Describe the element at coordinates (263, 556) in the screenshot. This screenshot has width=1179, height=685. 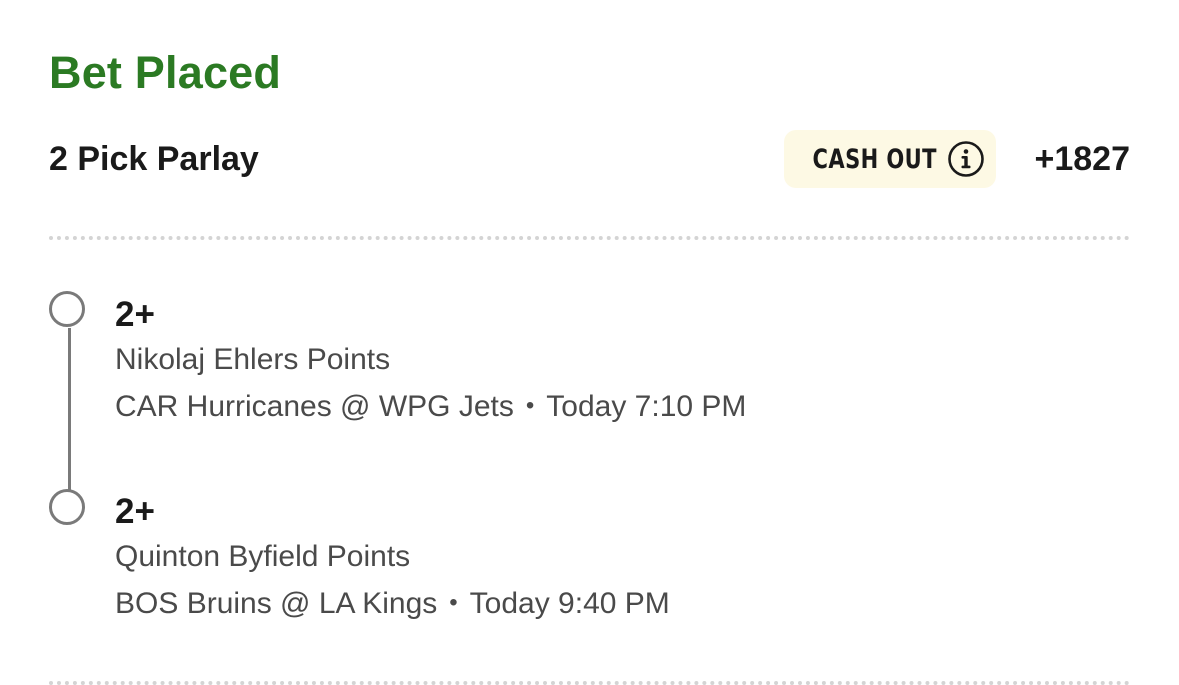
I see `leg-market: Quinton Byfield Points` at that location.